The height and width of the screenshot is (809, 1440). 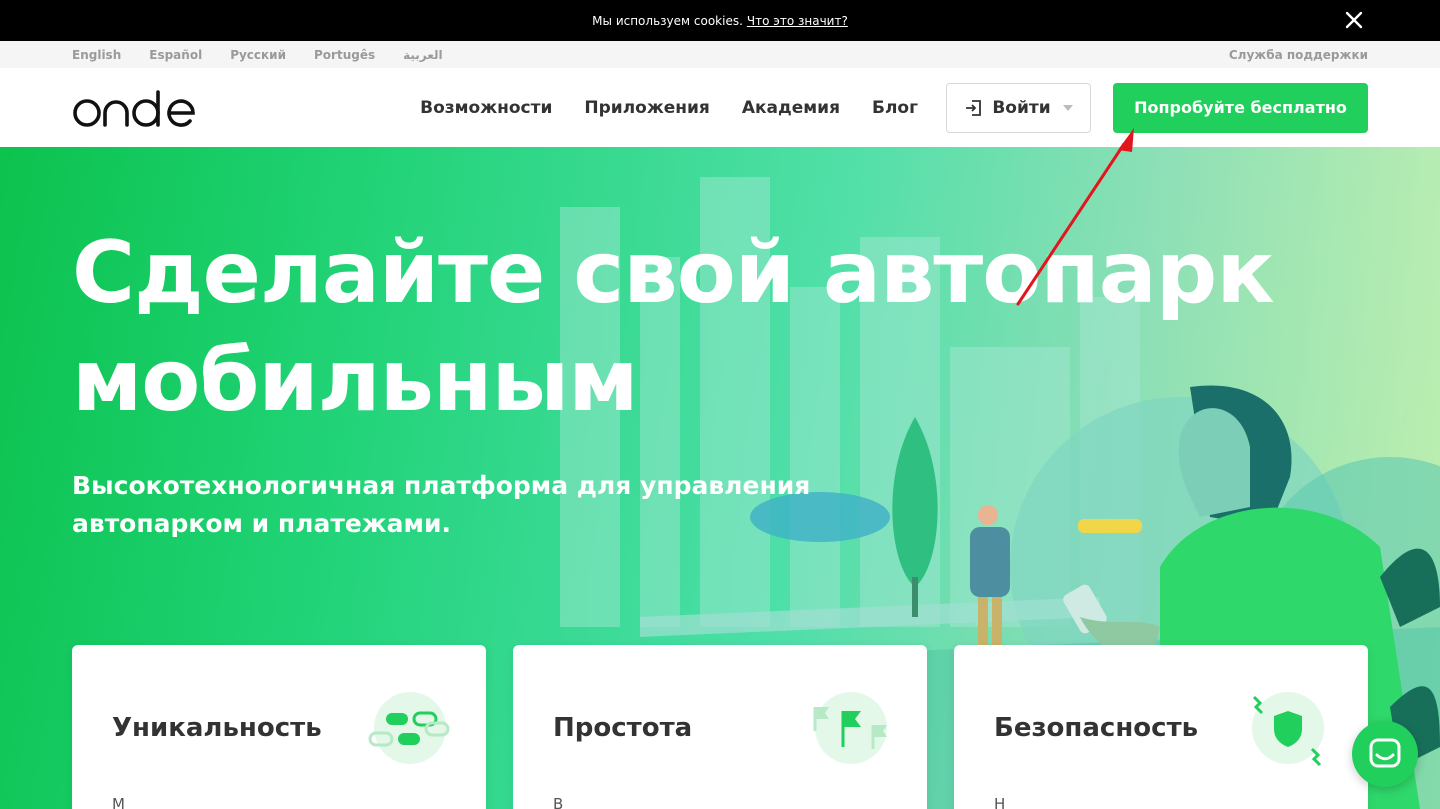 I want to click on login-icon, so click(x=974, y=108).